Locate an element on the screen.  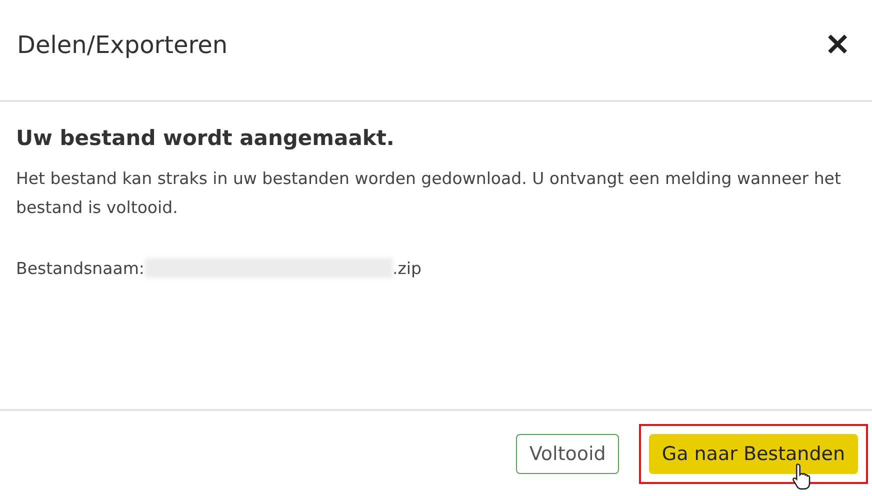
dialog-title: Delen/Exporteren is located at coordinates (122, 45).